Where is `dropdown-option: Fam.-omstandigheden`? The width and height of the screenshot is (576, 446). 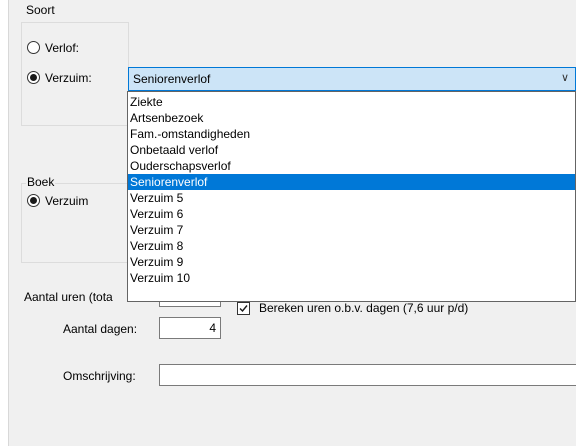
dropdown-option: Fam.-omstandigheden is located at coordinates (351, 134).